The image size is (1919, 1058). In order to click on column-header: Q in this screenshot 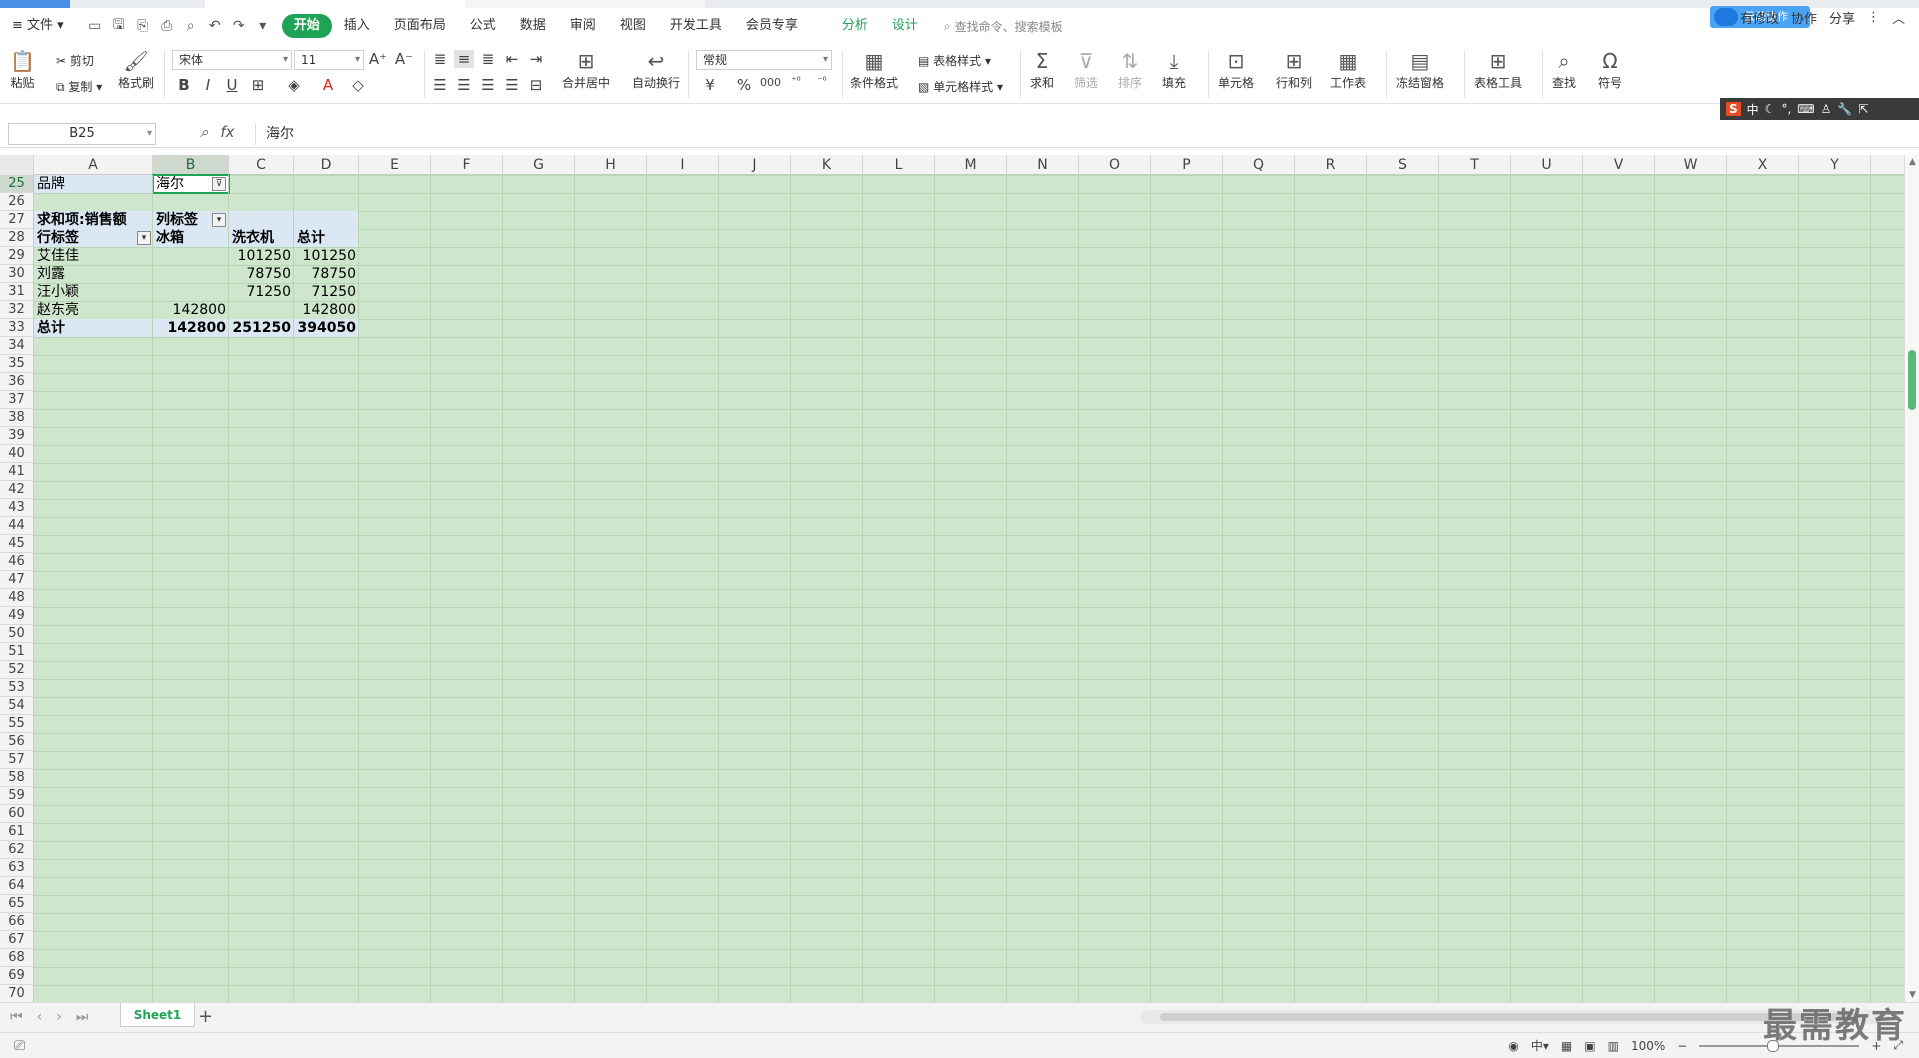, I will do `click(1259, 165)`.